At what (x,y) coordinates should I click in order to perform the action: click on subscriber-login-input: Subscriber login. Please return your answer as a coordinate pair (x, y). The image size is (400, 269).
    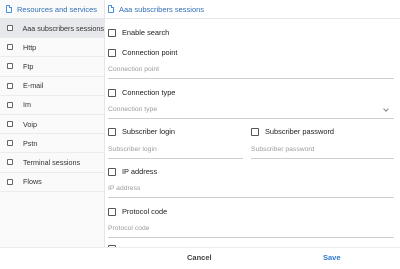
    Looking at the image, I should click on (175, 151).